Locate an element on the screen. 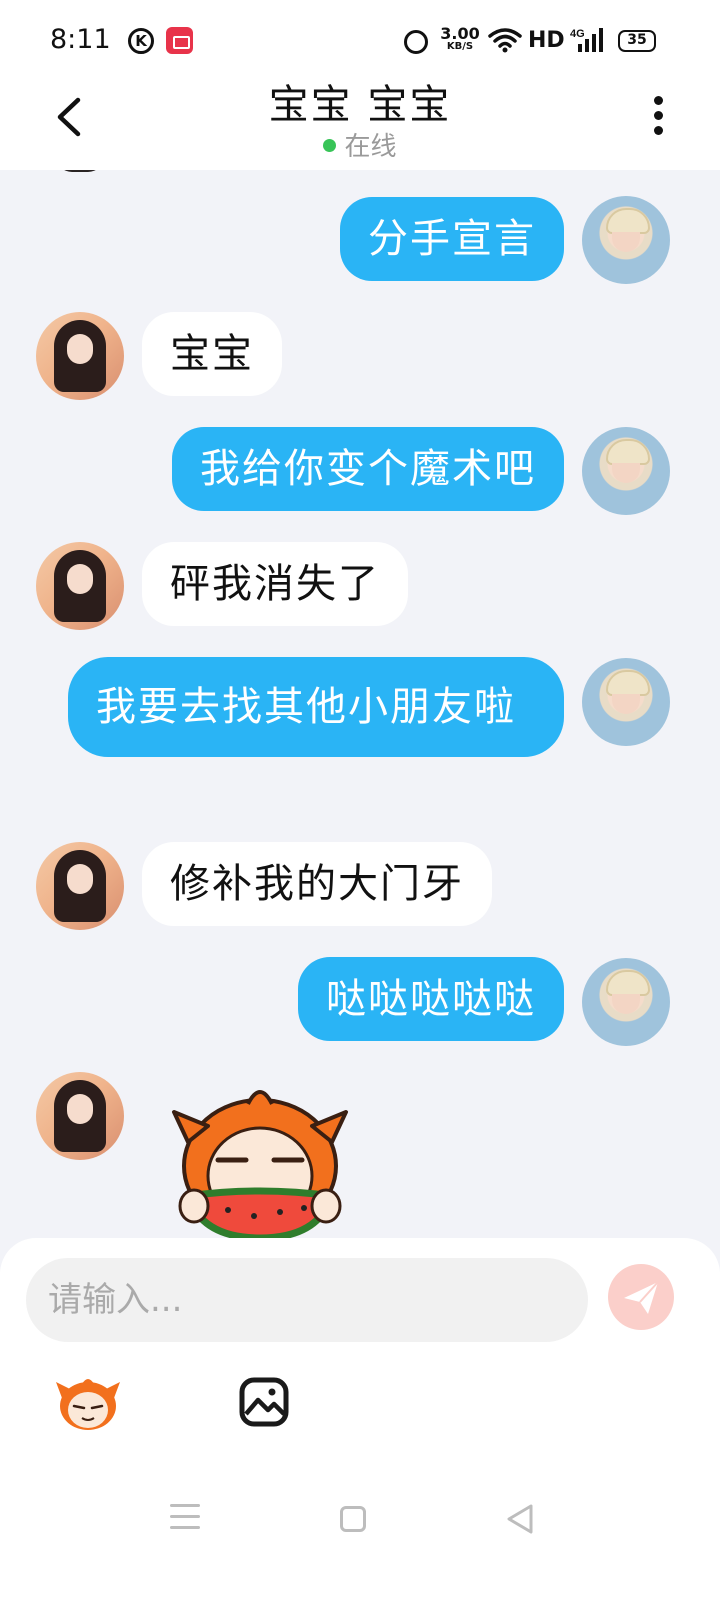 The height and width of the screenshot is (1600, 720). alarm-icon is located at coordinates (416, 42).